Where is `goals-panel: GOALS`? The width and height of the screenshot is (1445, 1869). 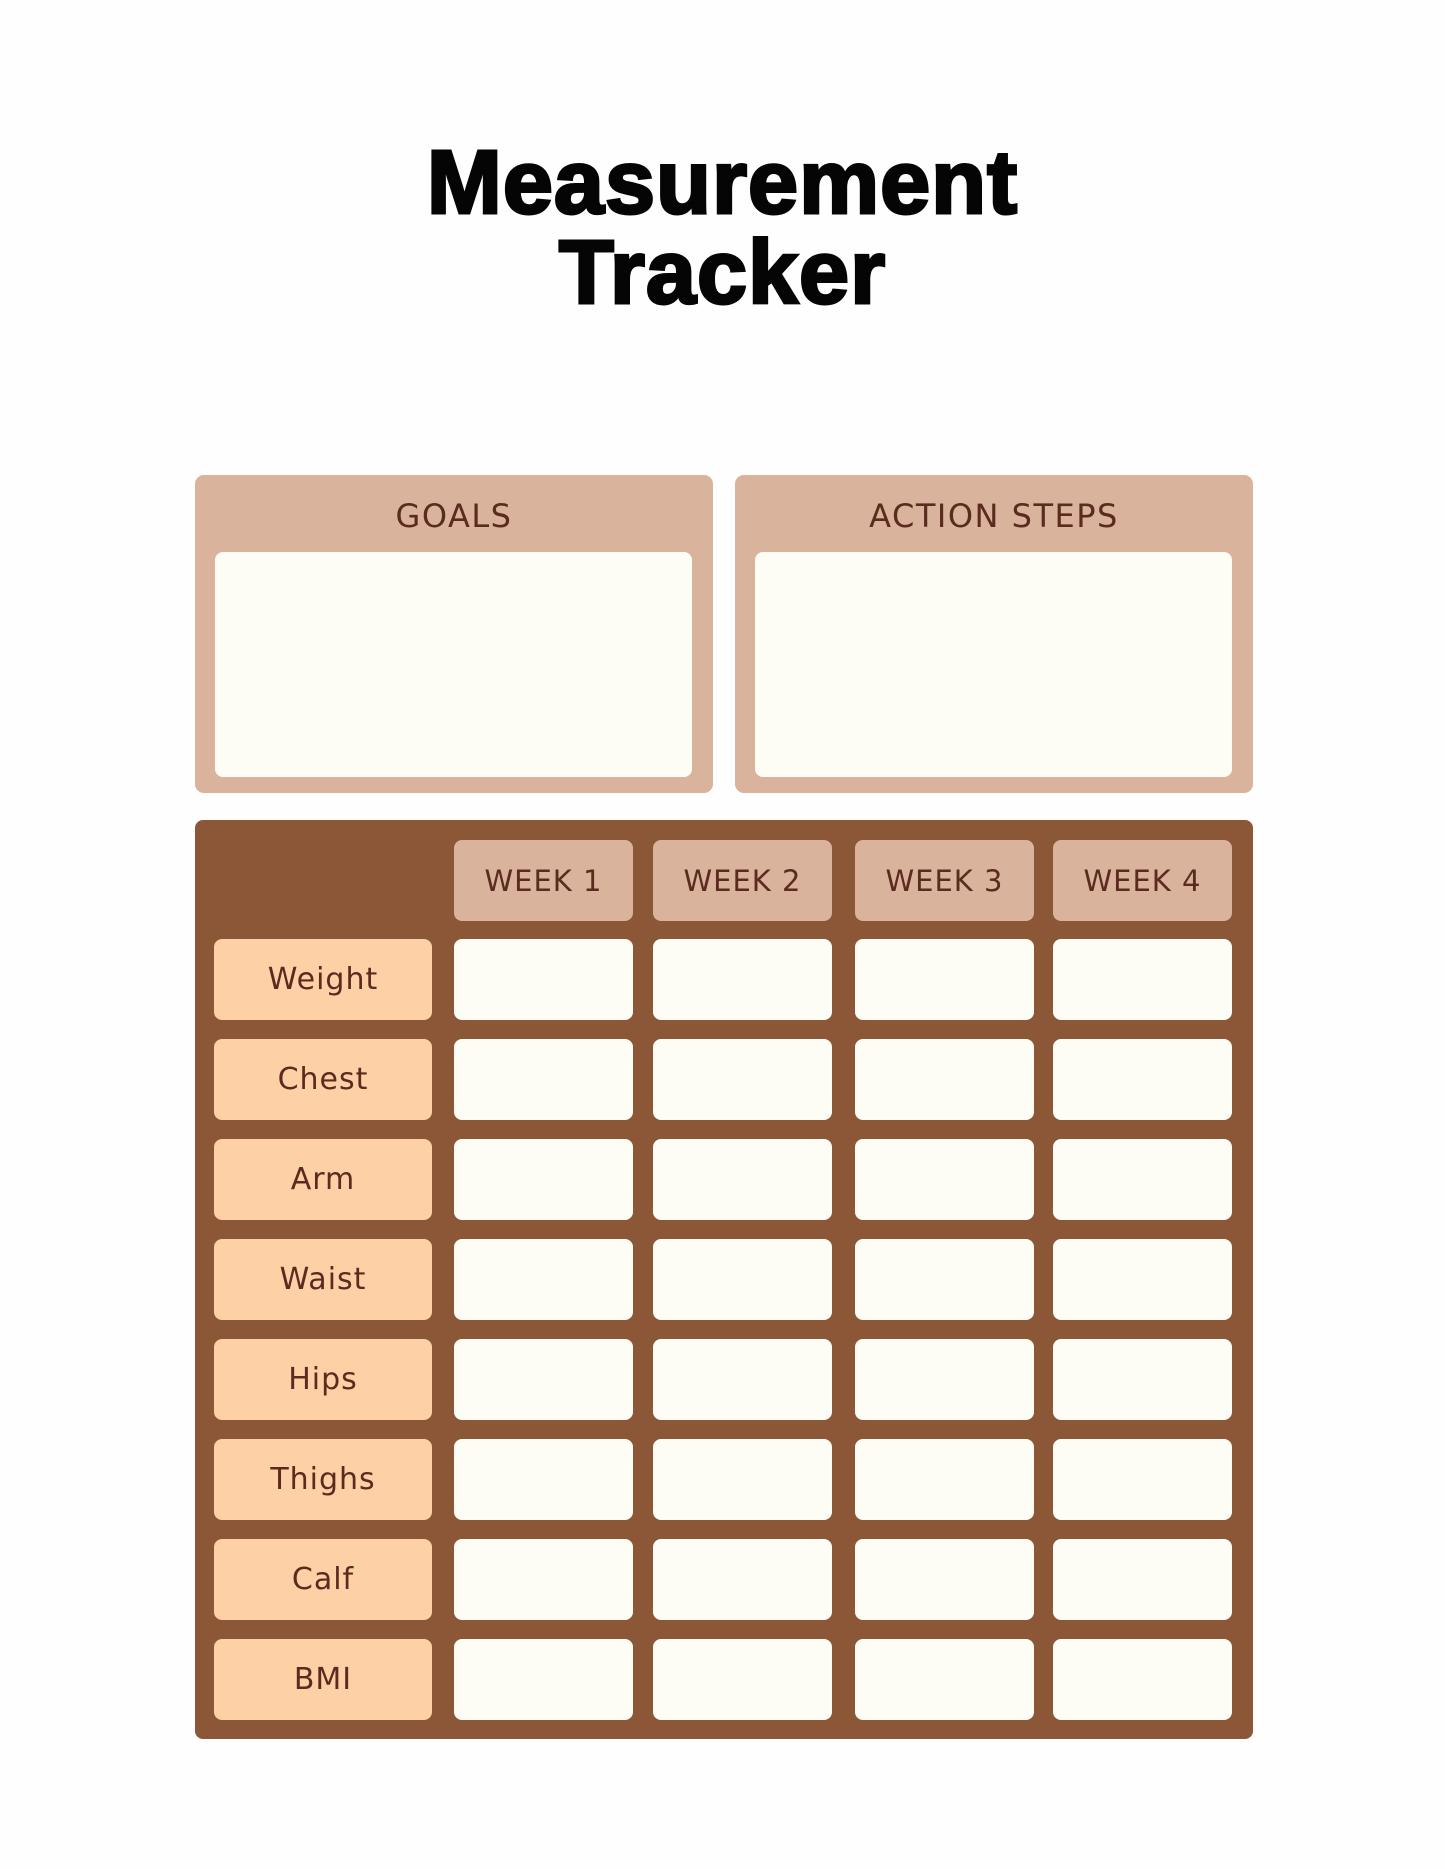 goals-panel: GOALS is located at coordinates (454, 634).